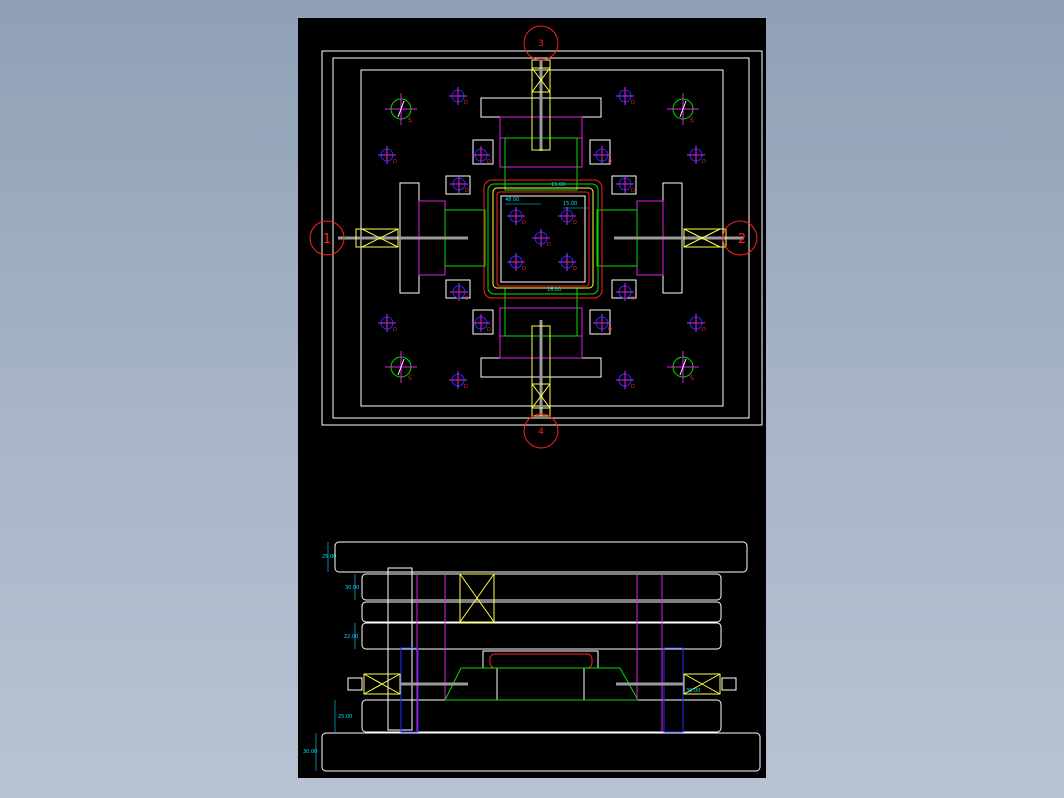  I want to click on side-left-end, so click(355, 684).